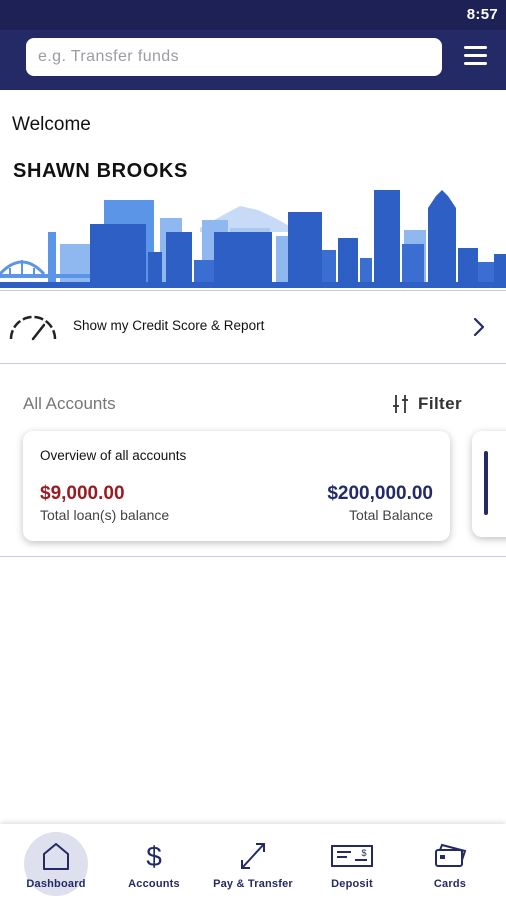  I want to click on app-header, so click(253, 60).